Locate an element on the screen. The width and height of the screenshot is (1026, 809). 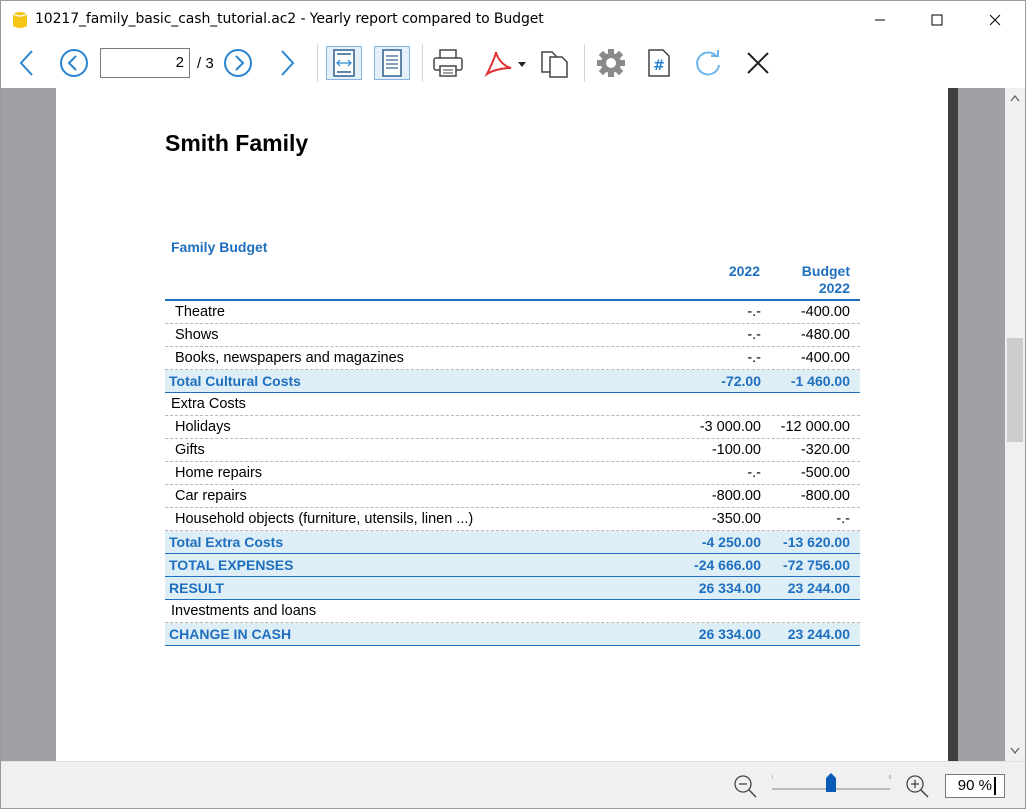
row-label: Car repairs is located at coordinates (211, 496).